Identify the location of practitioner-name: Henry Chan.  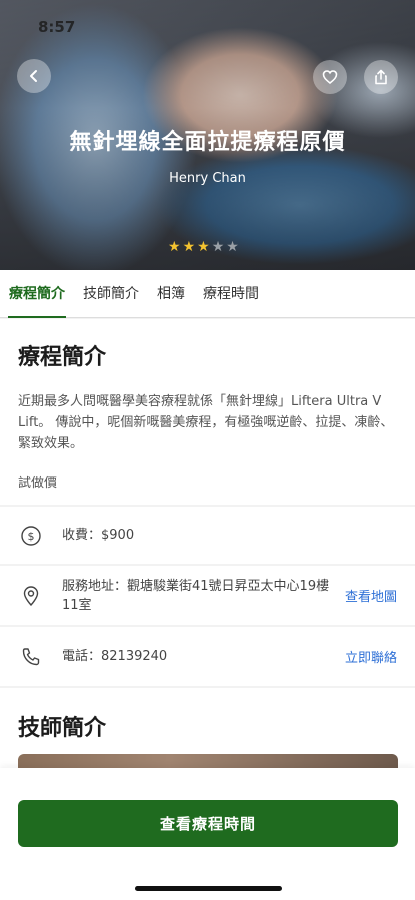
(207, 178).